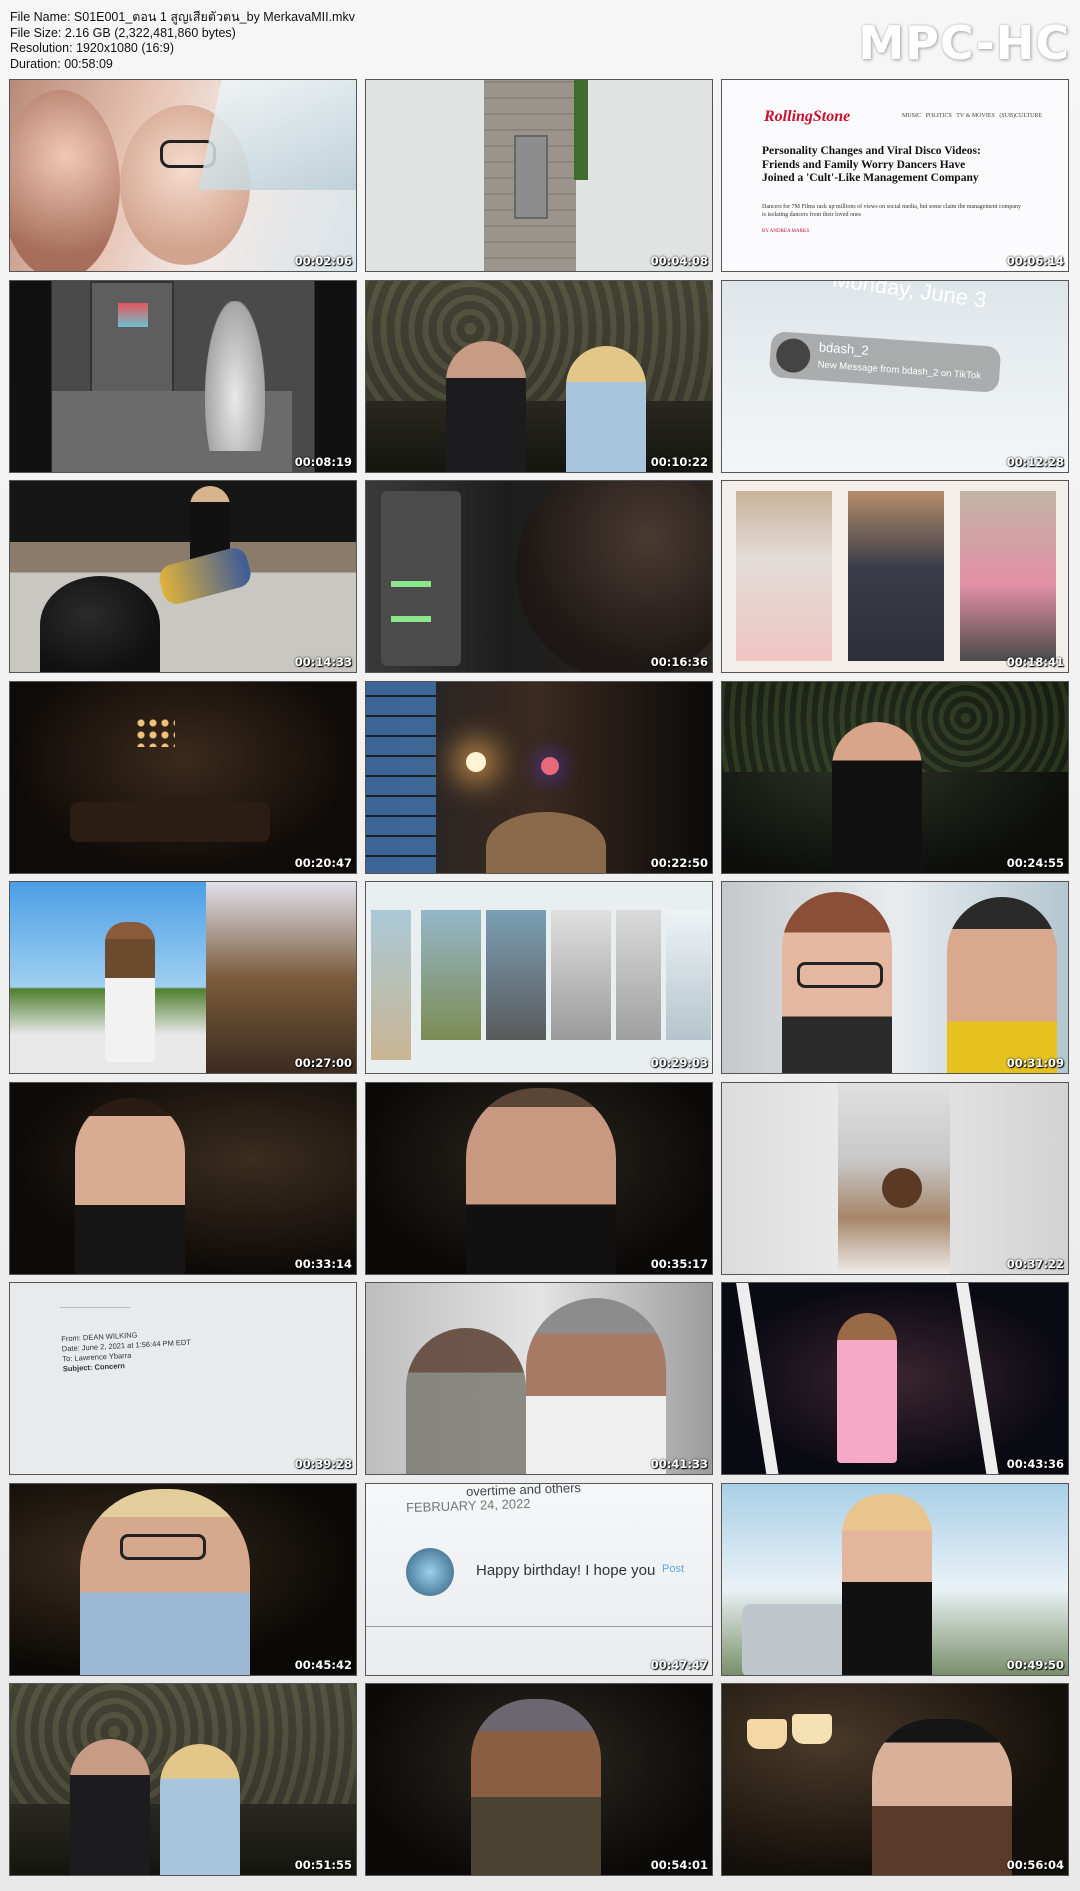 The height and width of the screenshot is (1891, 1080). What do you see at coordinates (1035, 1263) in the screenshot?
I see `timestamp: 00:37:22` at bounding box center [1035, 1263].